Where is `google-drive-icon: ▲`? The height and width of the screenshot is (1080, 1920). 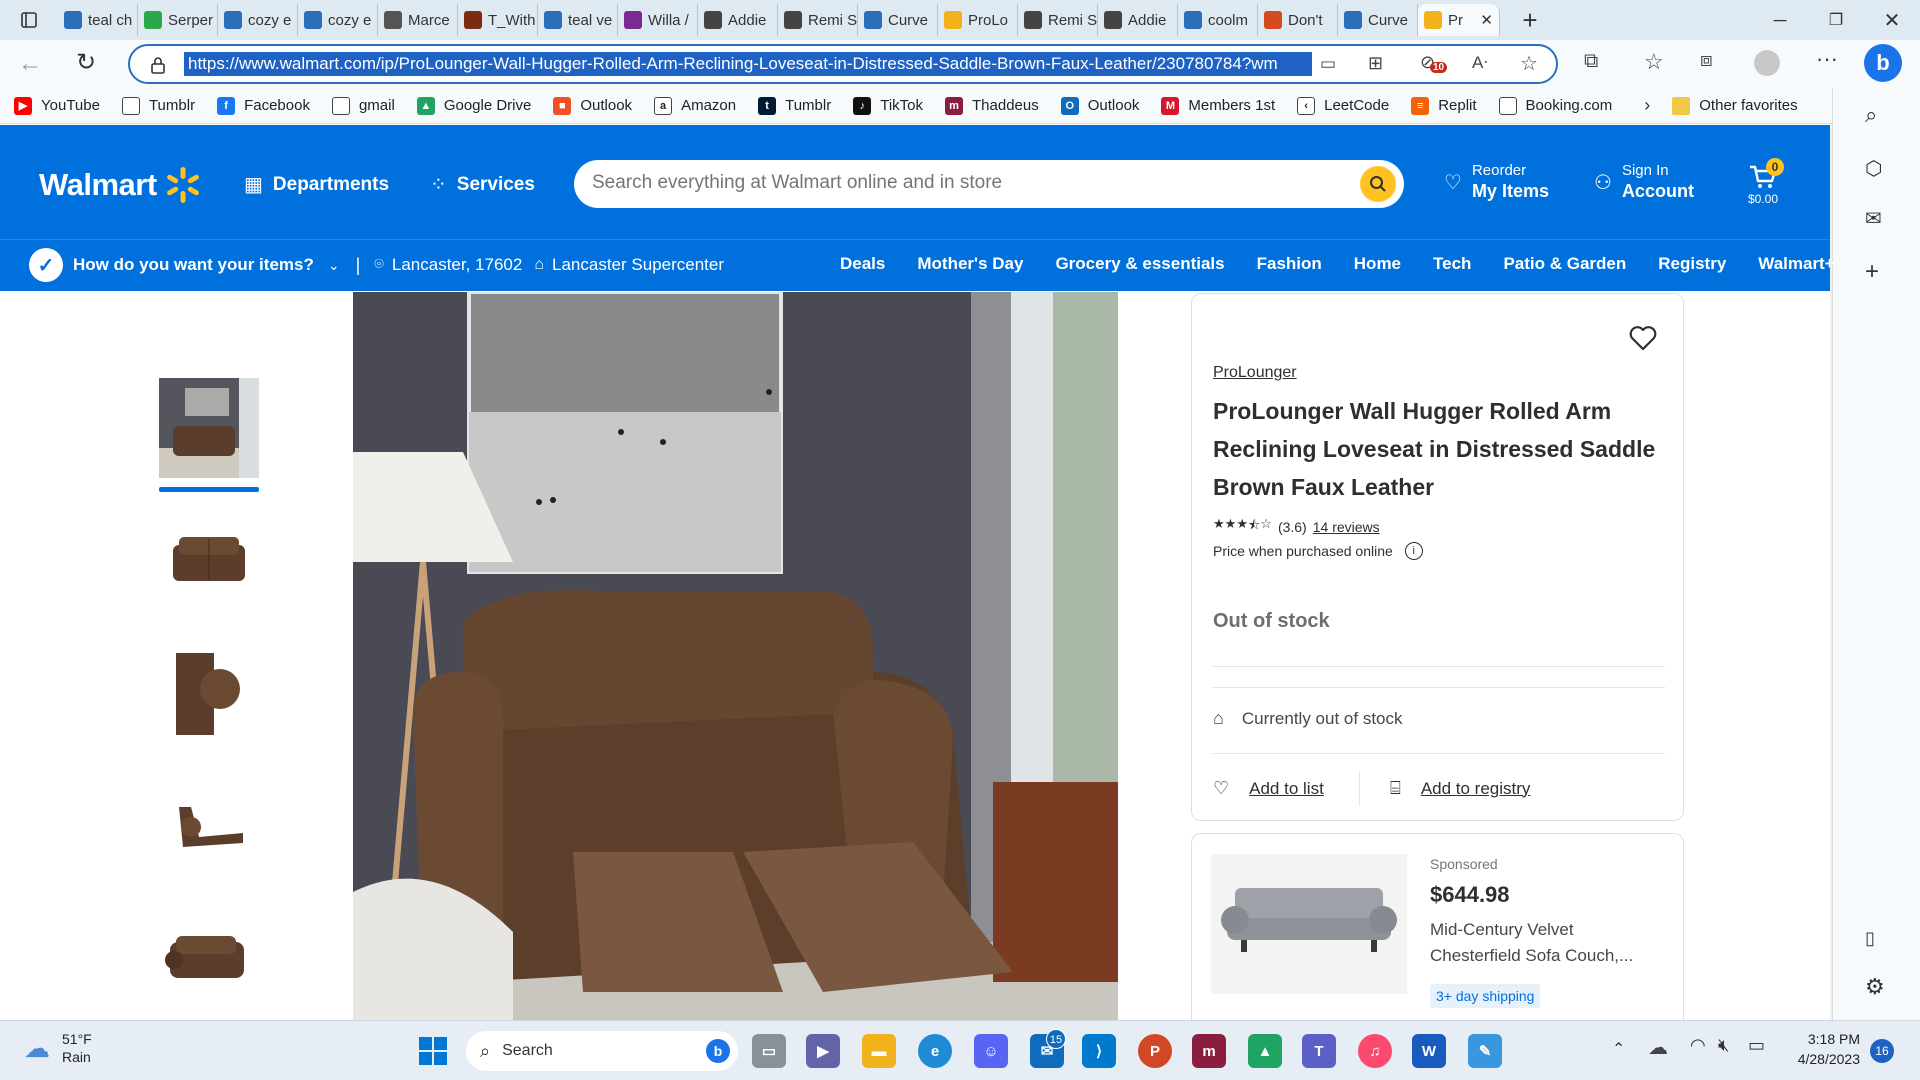 google-drive-icon: ▲ is located at coordinates (1265, 1051).